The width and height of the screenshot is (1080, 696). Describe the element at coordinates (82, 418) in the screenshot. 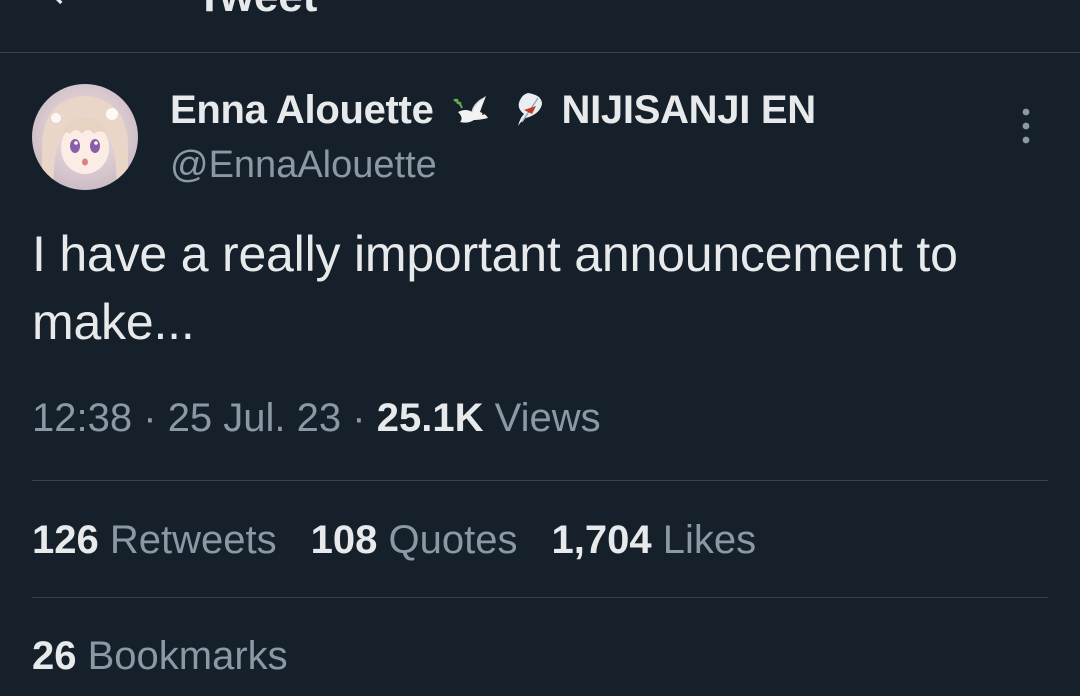

I see `tweet-time: 12:38` at that location.